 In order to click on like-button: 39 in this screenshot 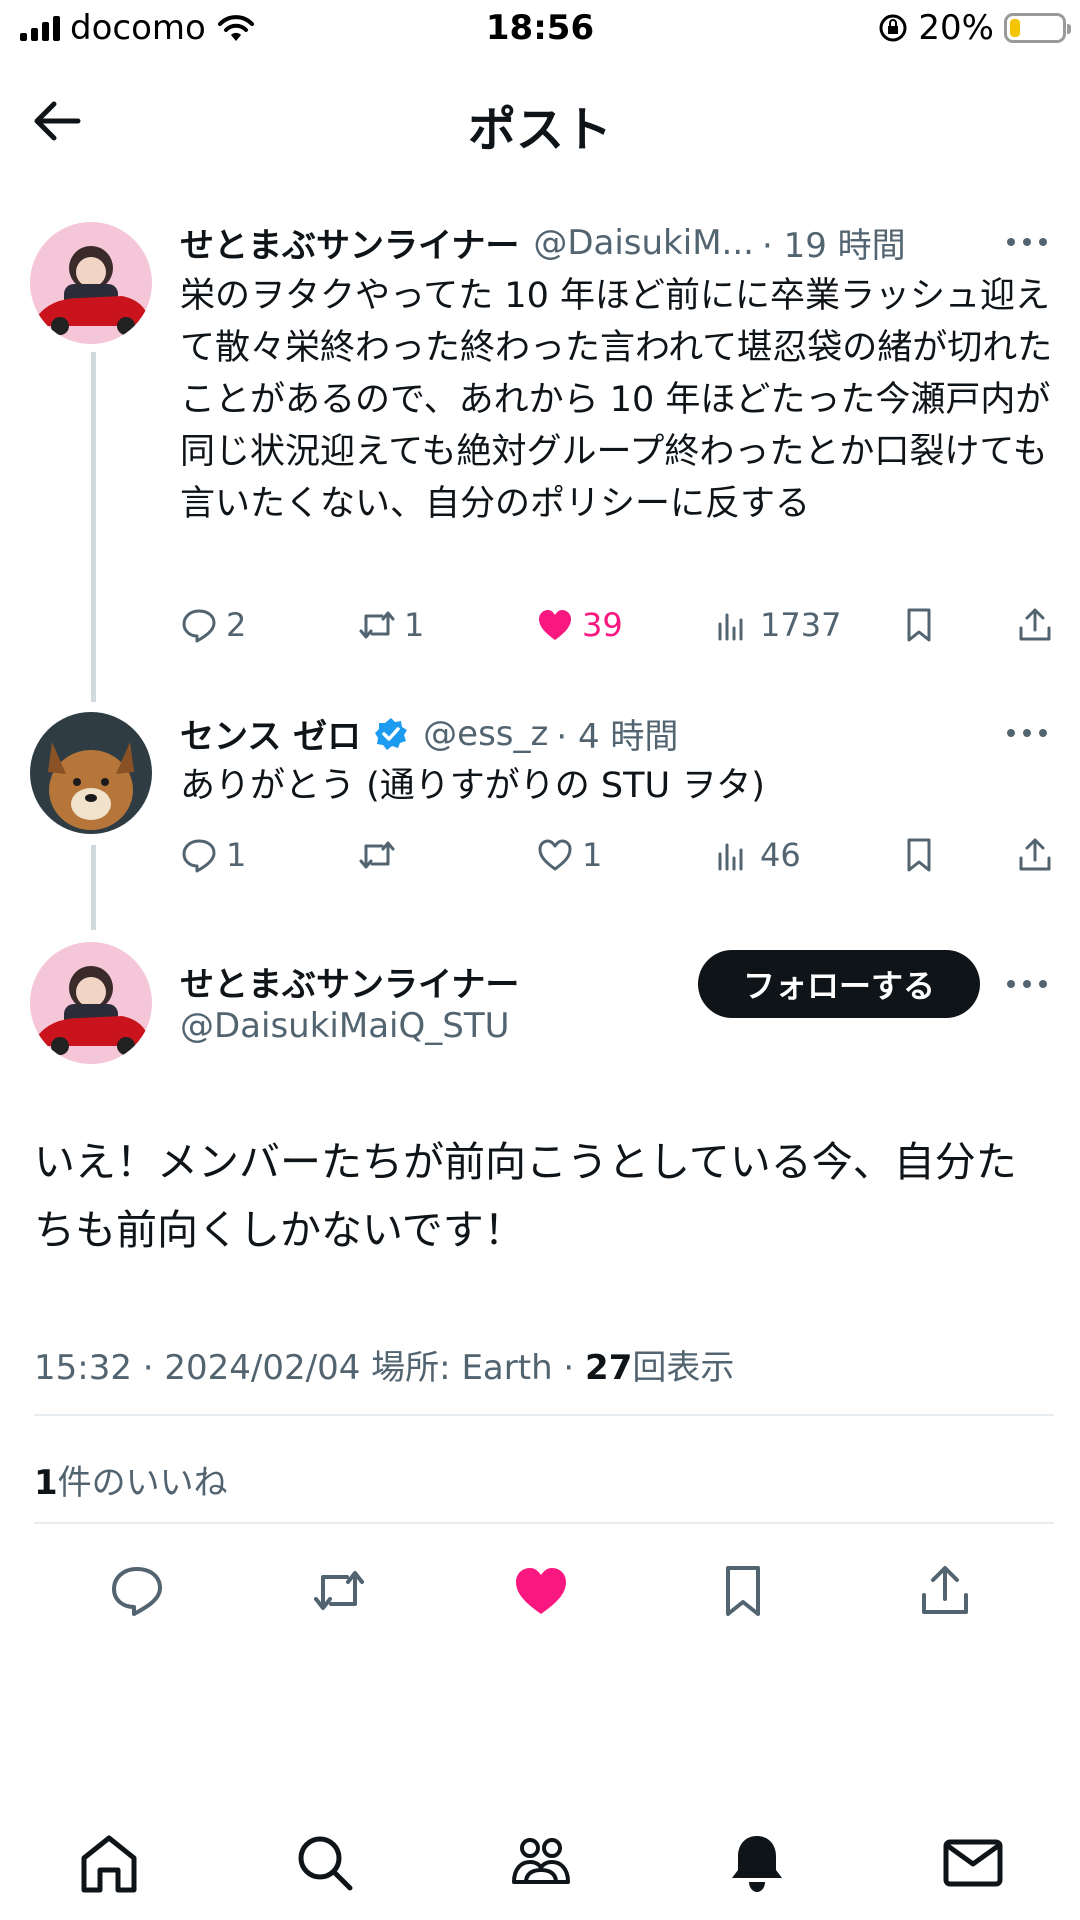, I will do `click(579, 625)`.